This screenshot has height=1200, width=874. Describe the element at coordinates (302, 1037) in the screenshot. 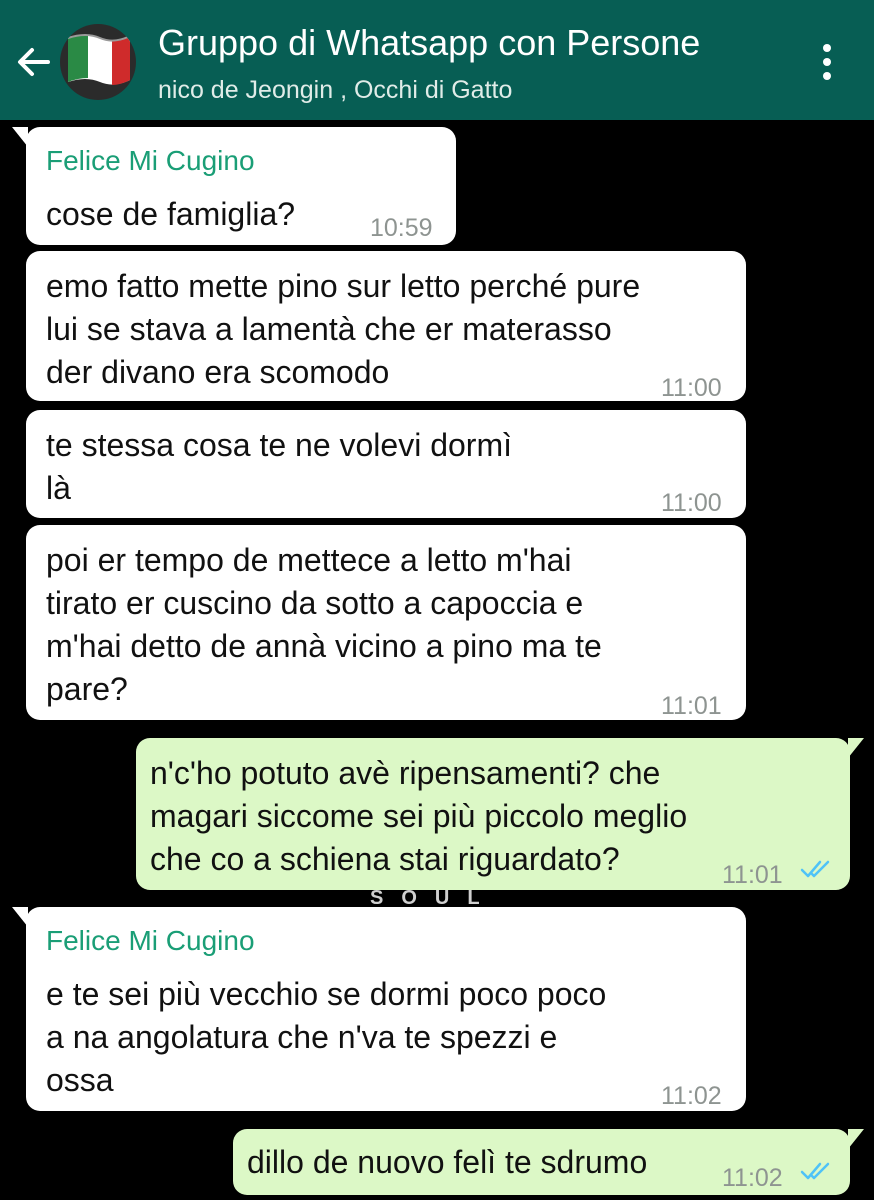

I see `message-text: a na angolatura che n'va te spezzi e` at that location.